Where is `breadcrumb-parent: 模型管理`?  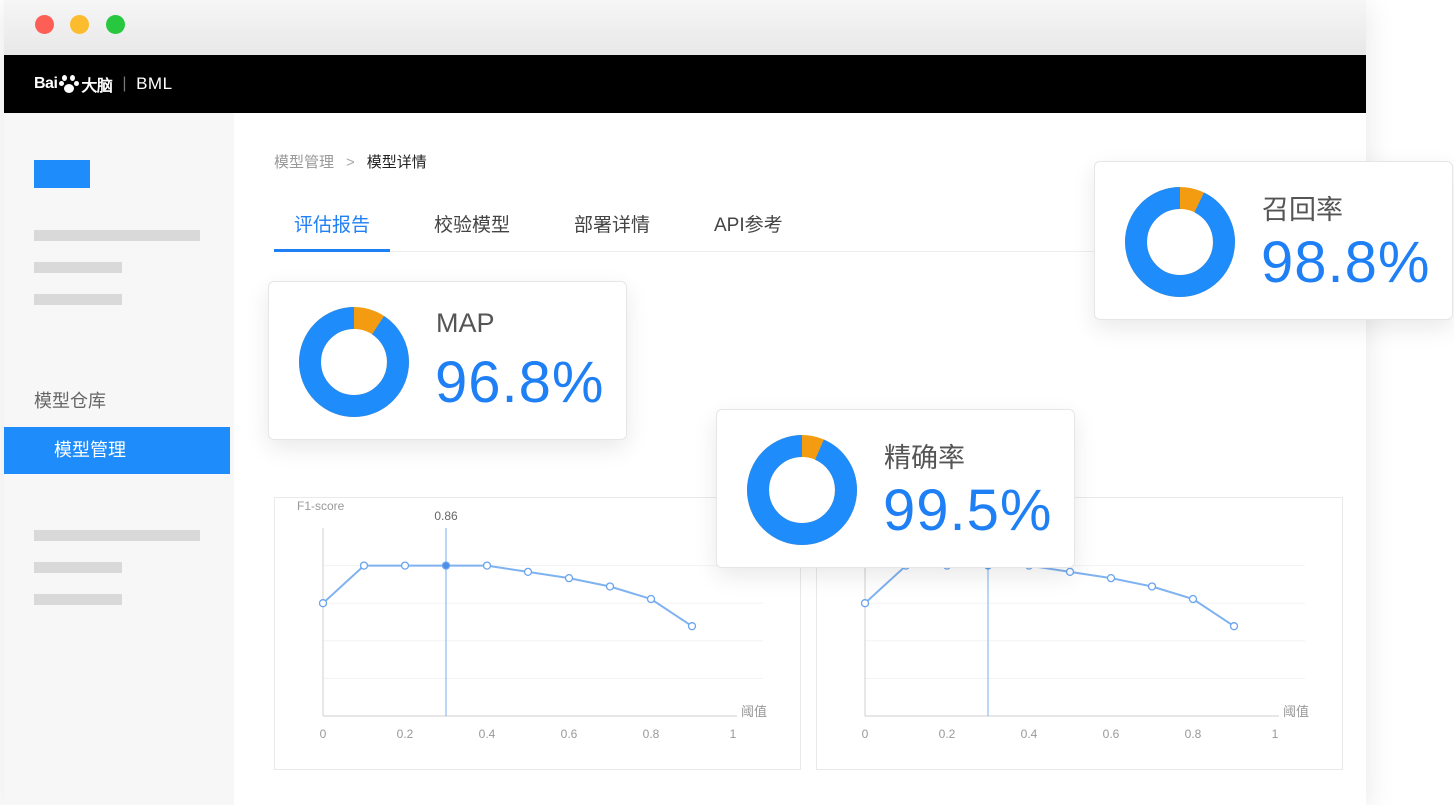 breadcrumb-parent: 模型管理 is located at coordinates (304, 162).